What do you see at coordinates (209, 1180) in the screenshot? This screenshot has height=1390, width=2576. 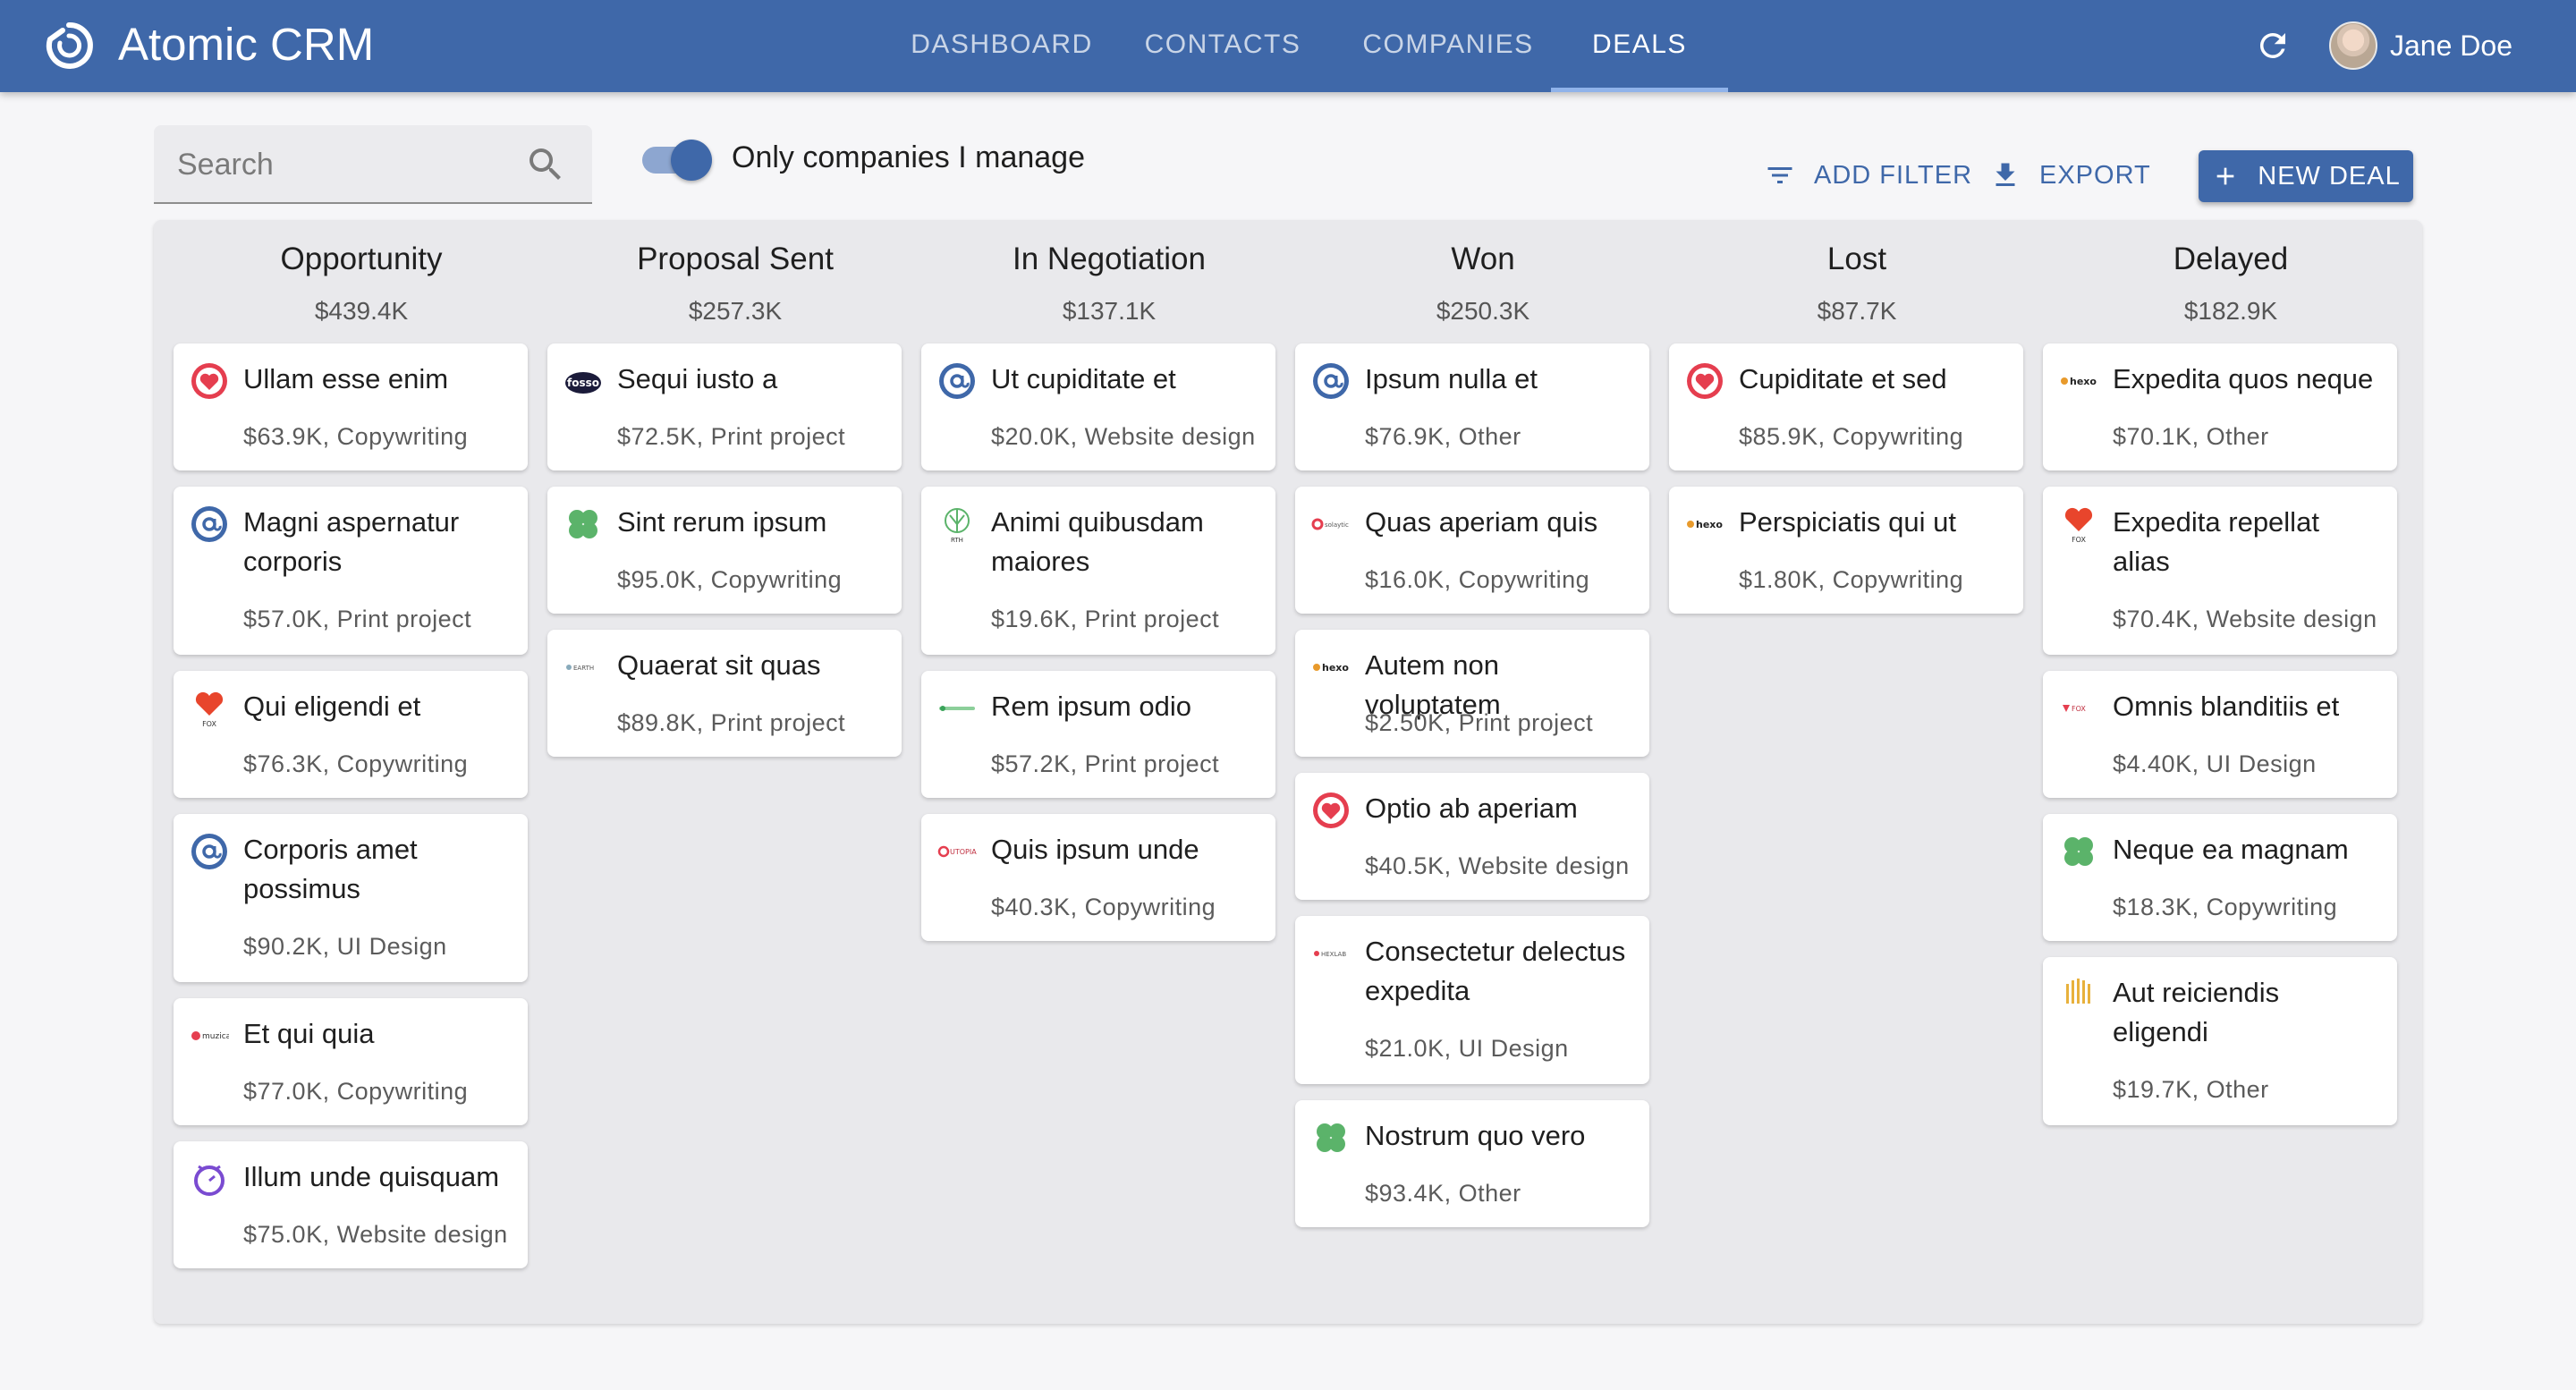 I see `clock-logo-icon` at bounding box center [209, 1180].